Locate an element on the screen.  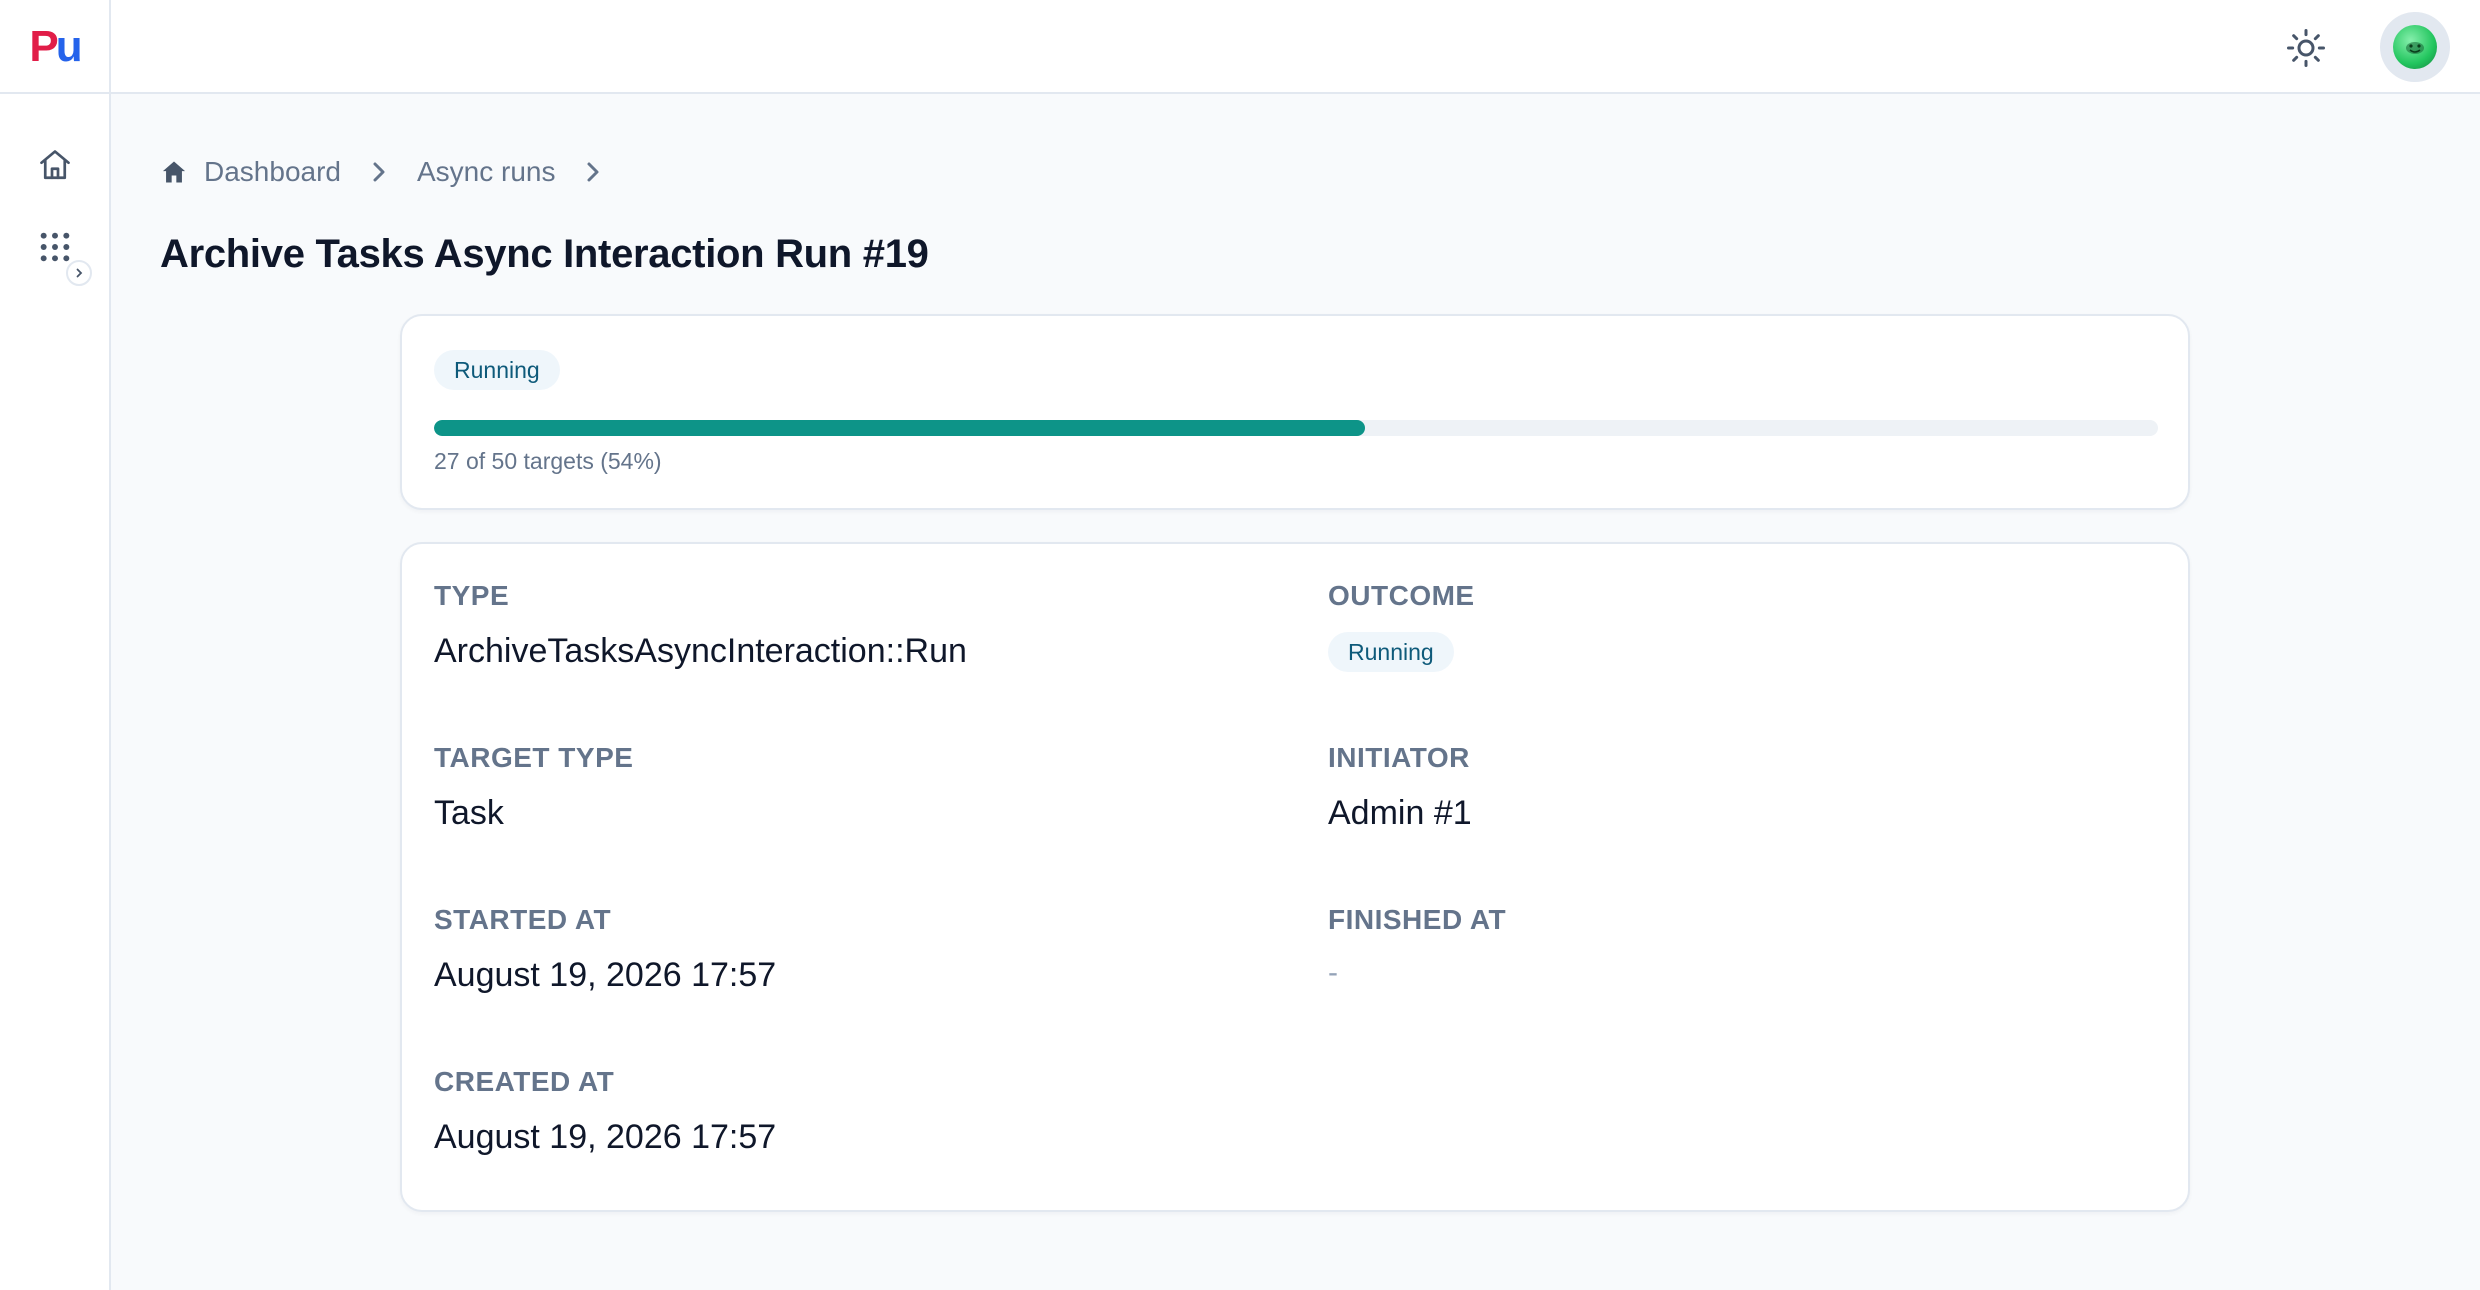
field-label: FINISHED AT is located at coordinates (1417, 919).